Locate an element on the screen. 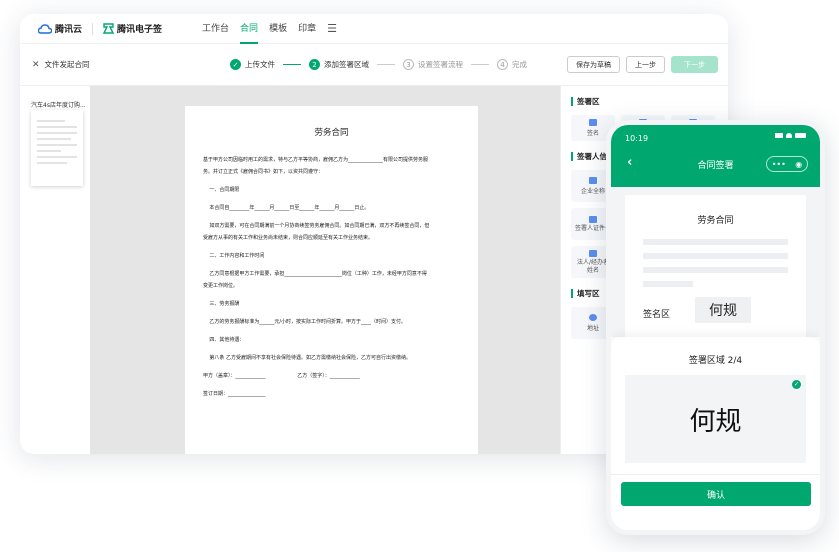 This screenshot has width=839, height=552. mobile-document: 劳务合同 签名区 何规 is located at coordinates (715, 266).